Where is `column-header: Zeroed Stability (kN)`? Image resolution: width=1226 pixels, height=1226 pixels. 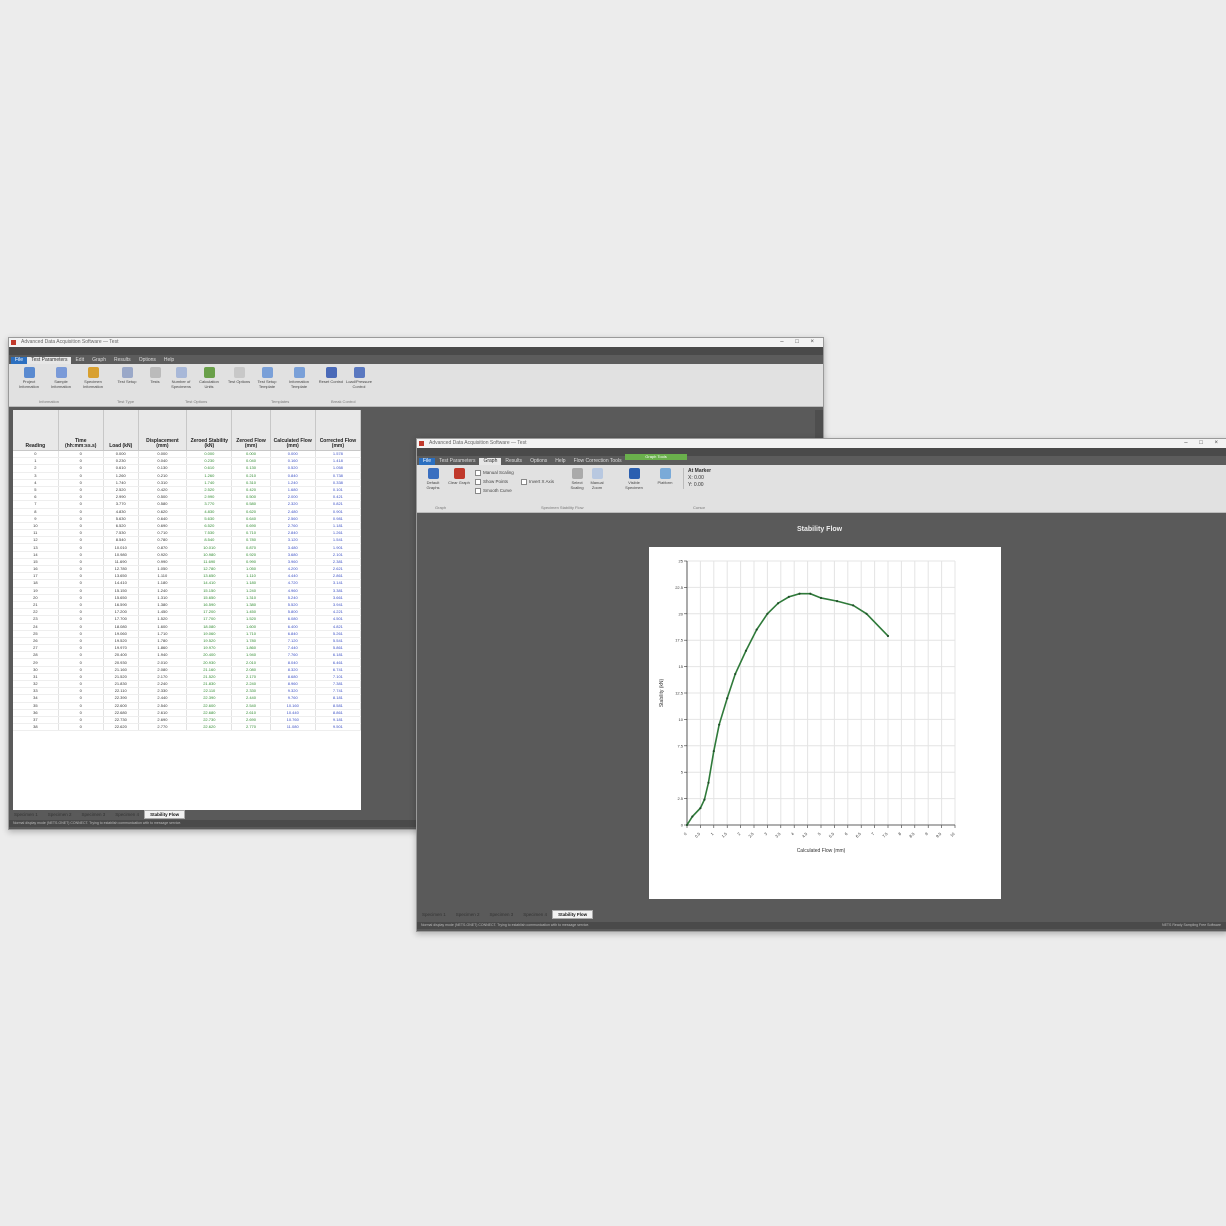
column-header: Zeroed Stability (kN) is located at coordinates (209, 430).